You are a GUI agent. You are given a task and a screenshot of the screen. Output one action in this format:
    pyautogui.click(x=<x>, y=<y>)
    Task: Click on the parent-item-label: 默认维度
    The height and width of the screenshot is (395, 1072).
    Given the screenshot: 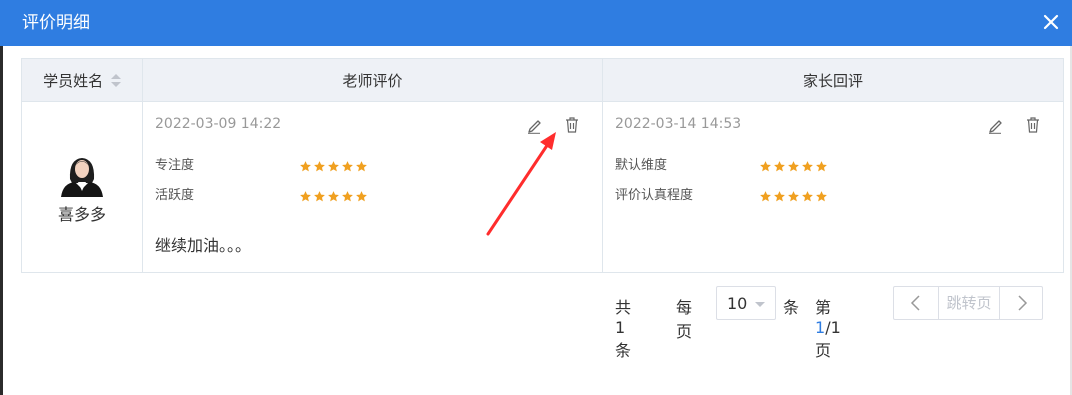 What is the action you would take?
    pyautogui.click(x=641, y=165)
    